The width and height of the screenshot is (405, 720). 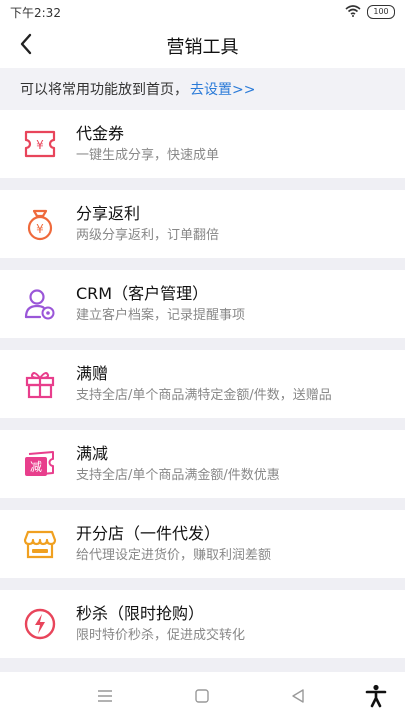 I want to click on accessibility-icon, so click(x=376, y=696).